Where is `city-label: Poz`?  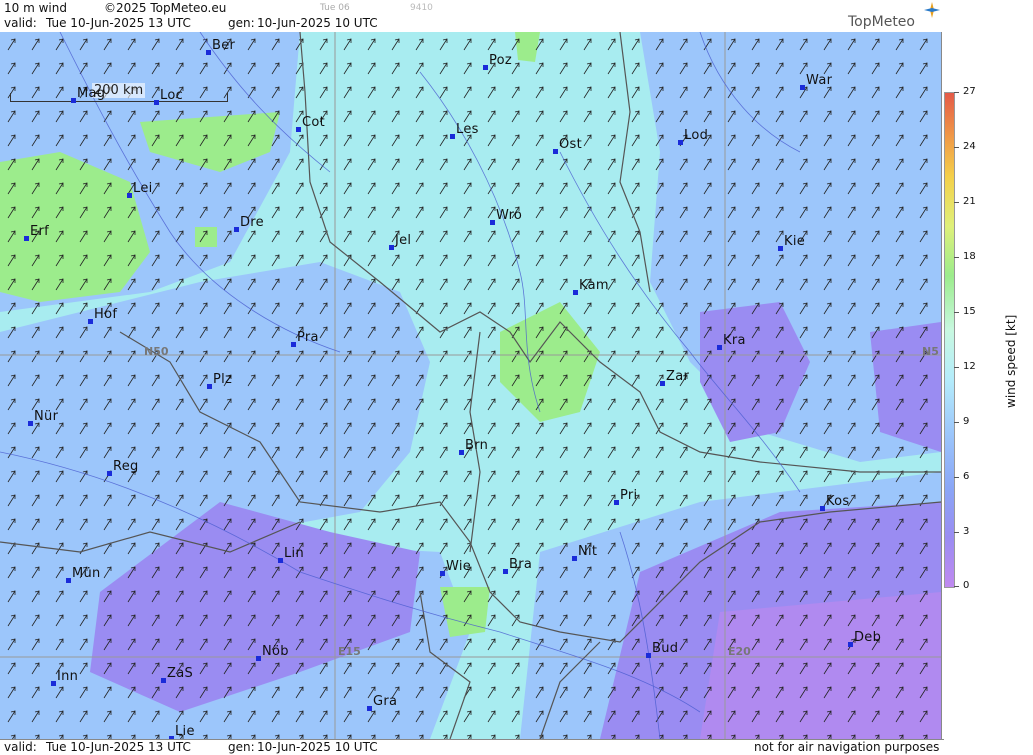 city-label: Poz is located at coordinates (497, 61).